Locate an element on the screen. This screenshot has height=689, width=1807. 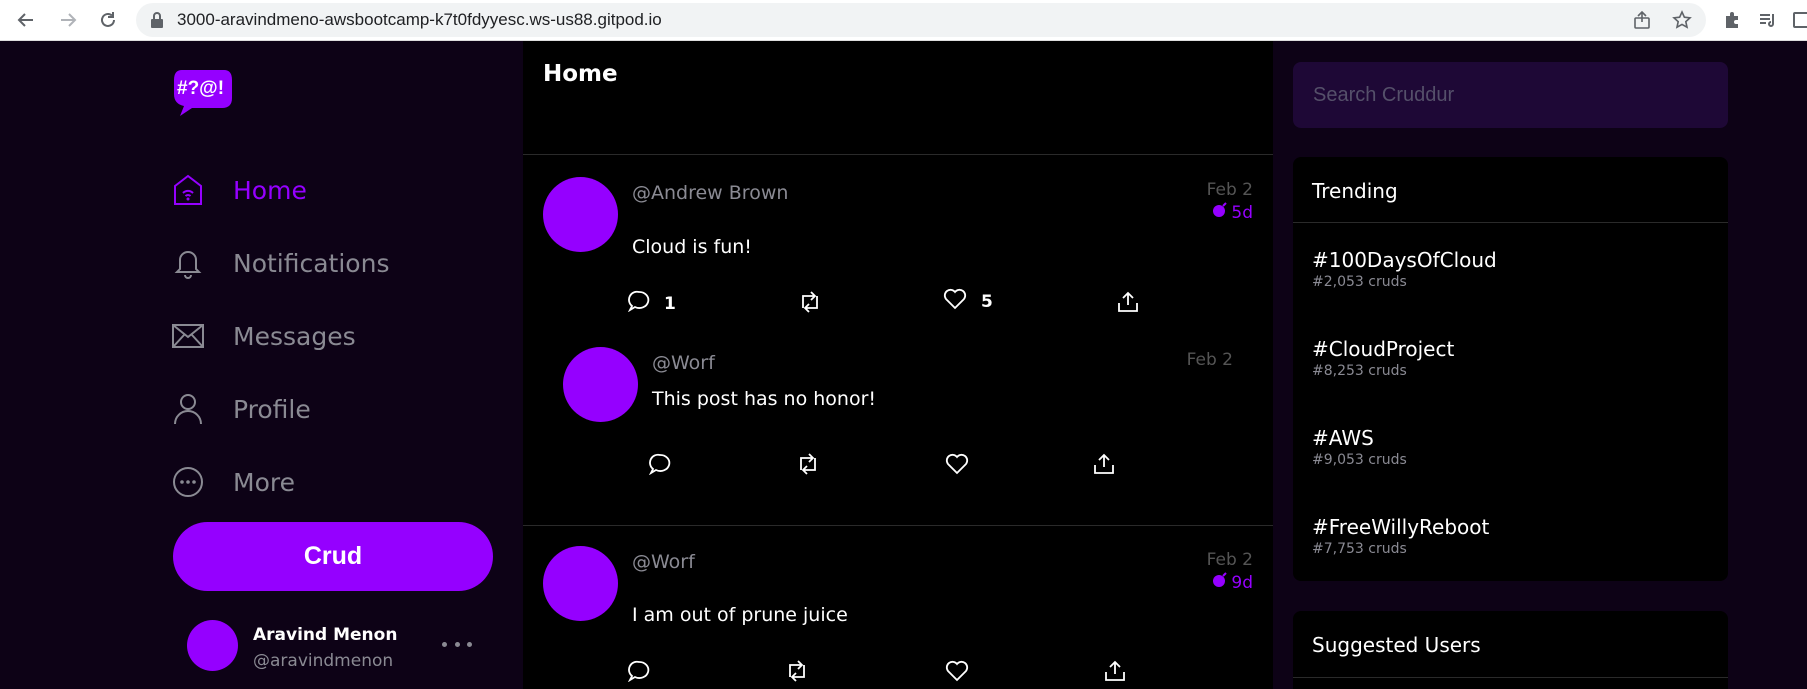
sidebar-item-home: Home is located at coordinates (239, 190).